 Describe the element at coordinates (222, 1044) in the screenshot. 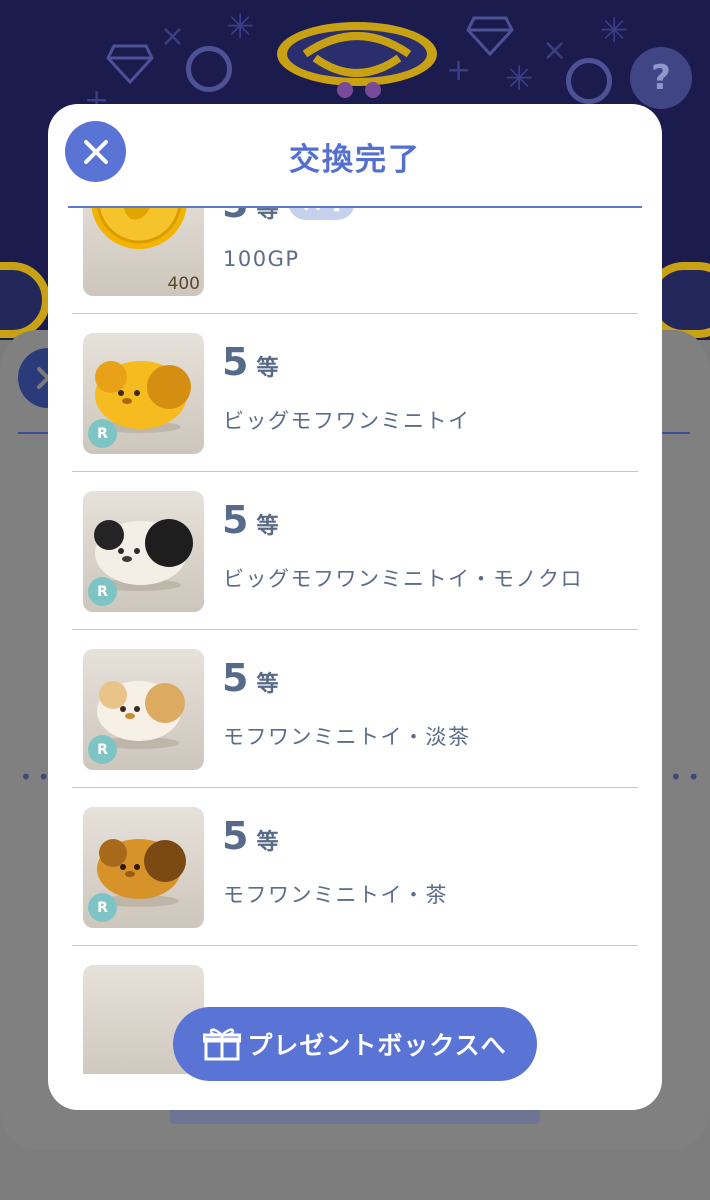

I see `gift-icon` at that location.